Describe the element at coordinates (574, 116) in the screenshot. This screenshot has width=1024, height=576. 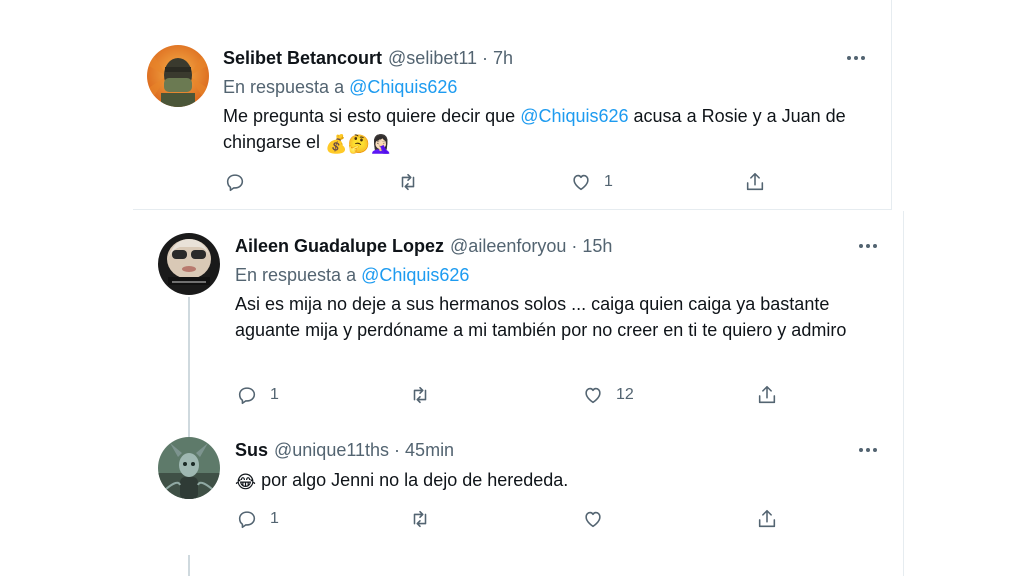
I see `mention-link: @Chiquis626` at that location.